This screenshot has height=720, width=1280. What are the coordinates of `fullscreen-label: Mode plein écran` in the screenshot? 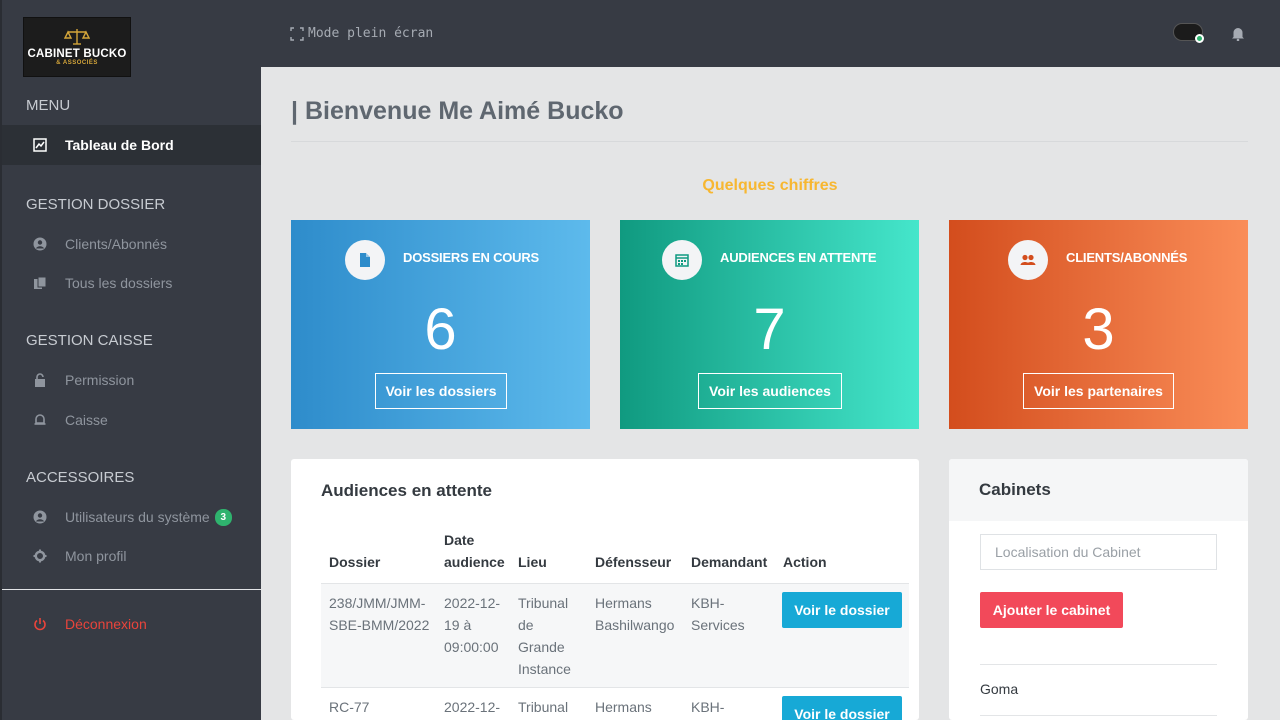 It's located at (371, 33).